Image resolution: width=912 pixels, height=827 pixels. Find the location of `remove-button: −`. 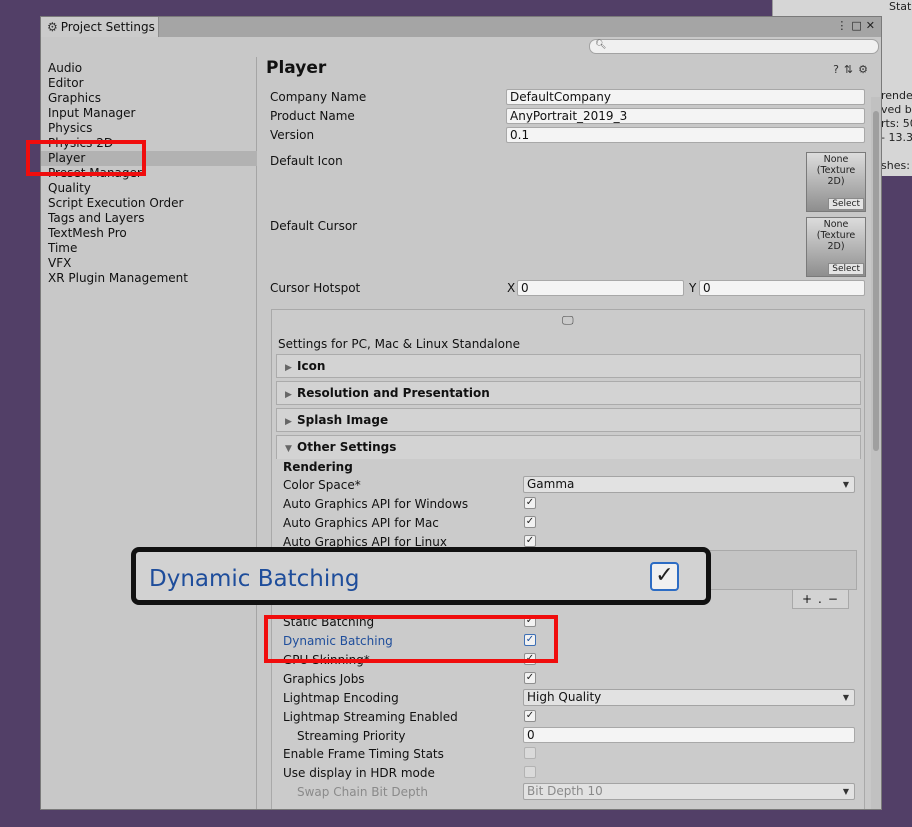

remove-button: − is located at coordinates (836, 599).